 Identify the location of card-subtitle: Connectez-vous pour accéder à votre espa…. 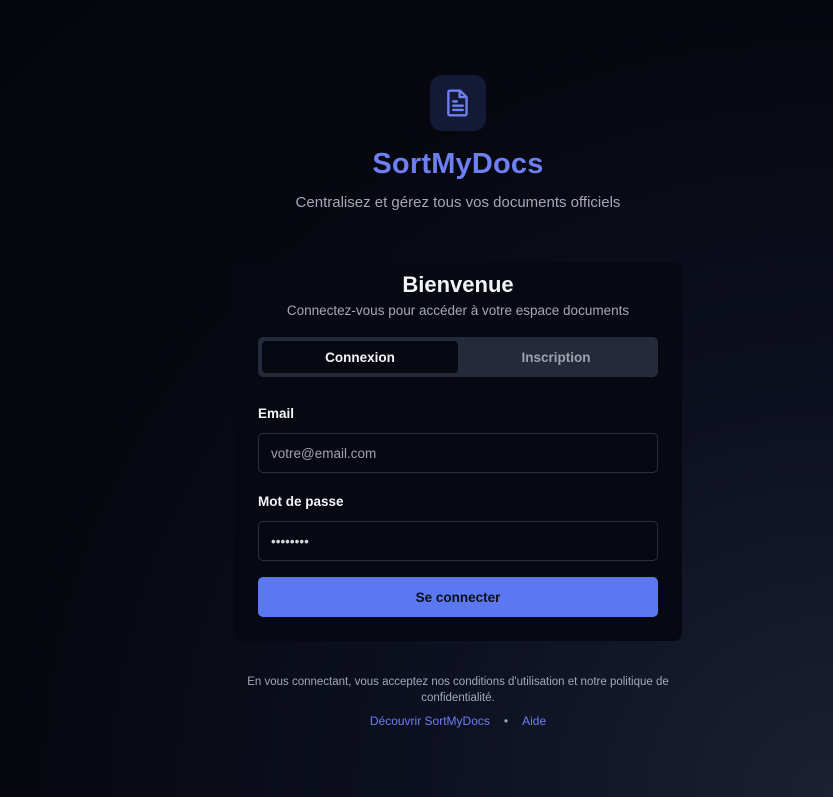
(458, 310).